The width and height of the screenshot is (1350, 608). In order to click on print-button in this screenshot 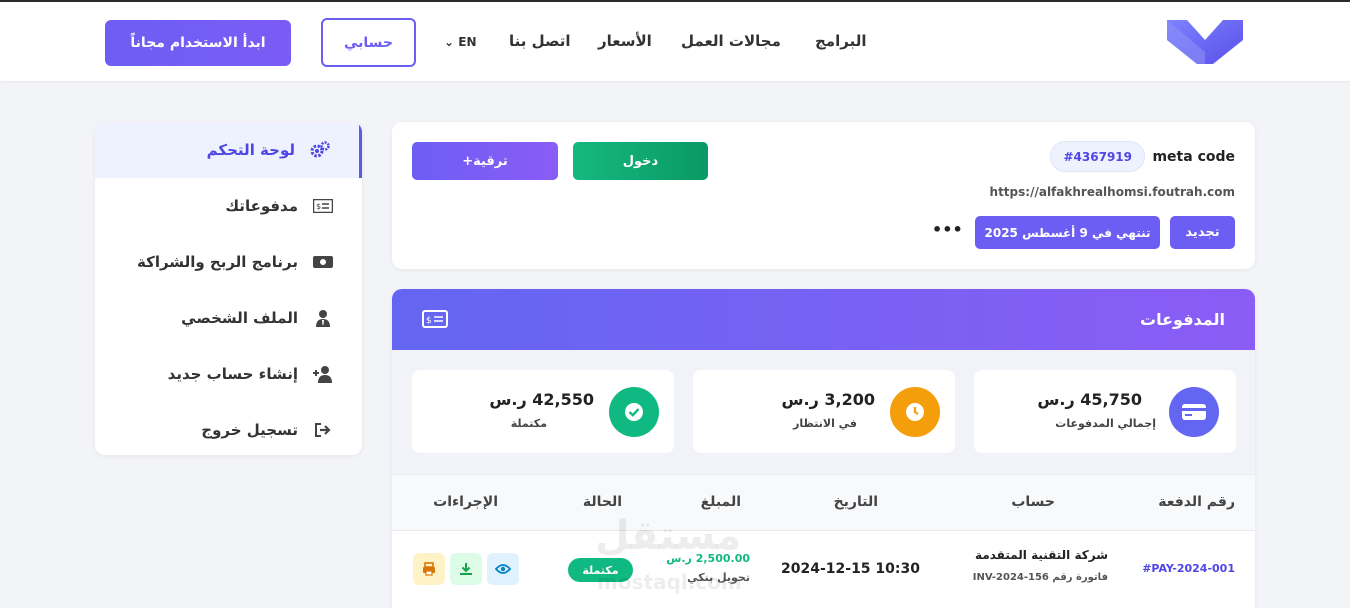, I will do `click(429, 569)`.